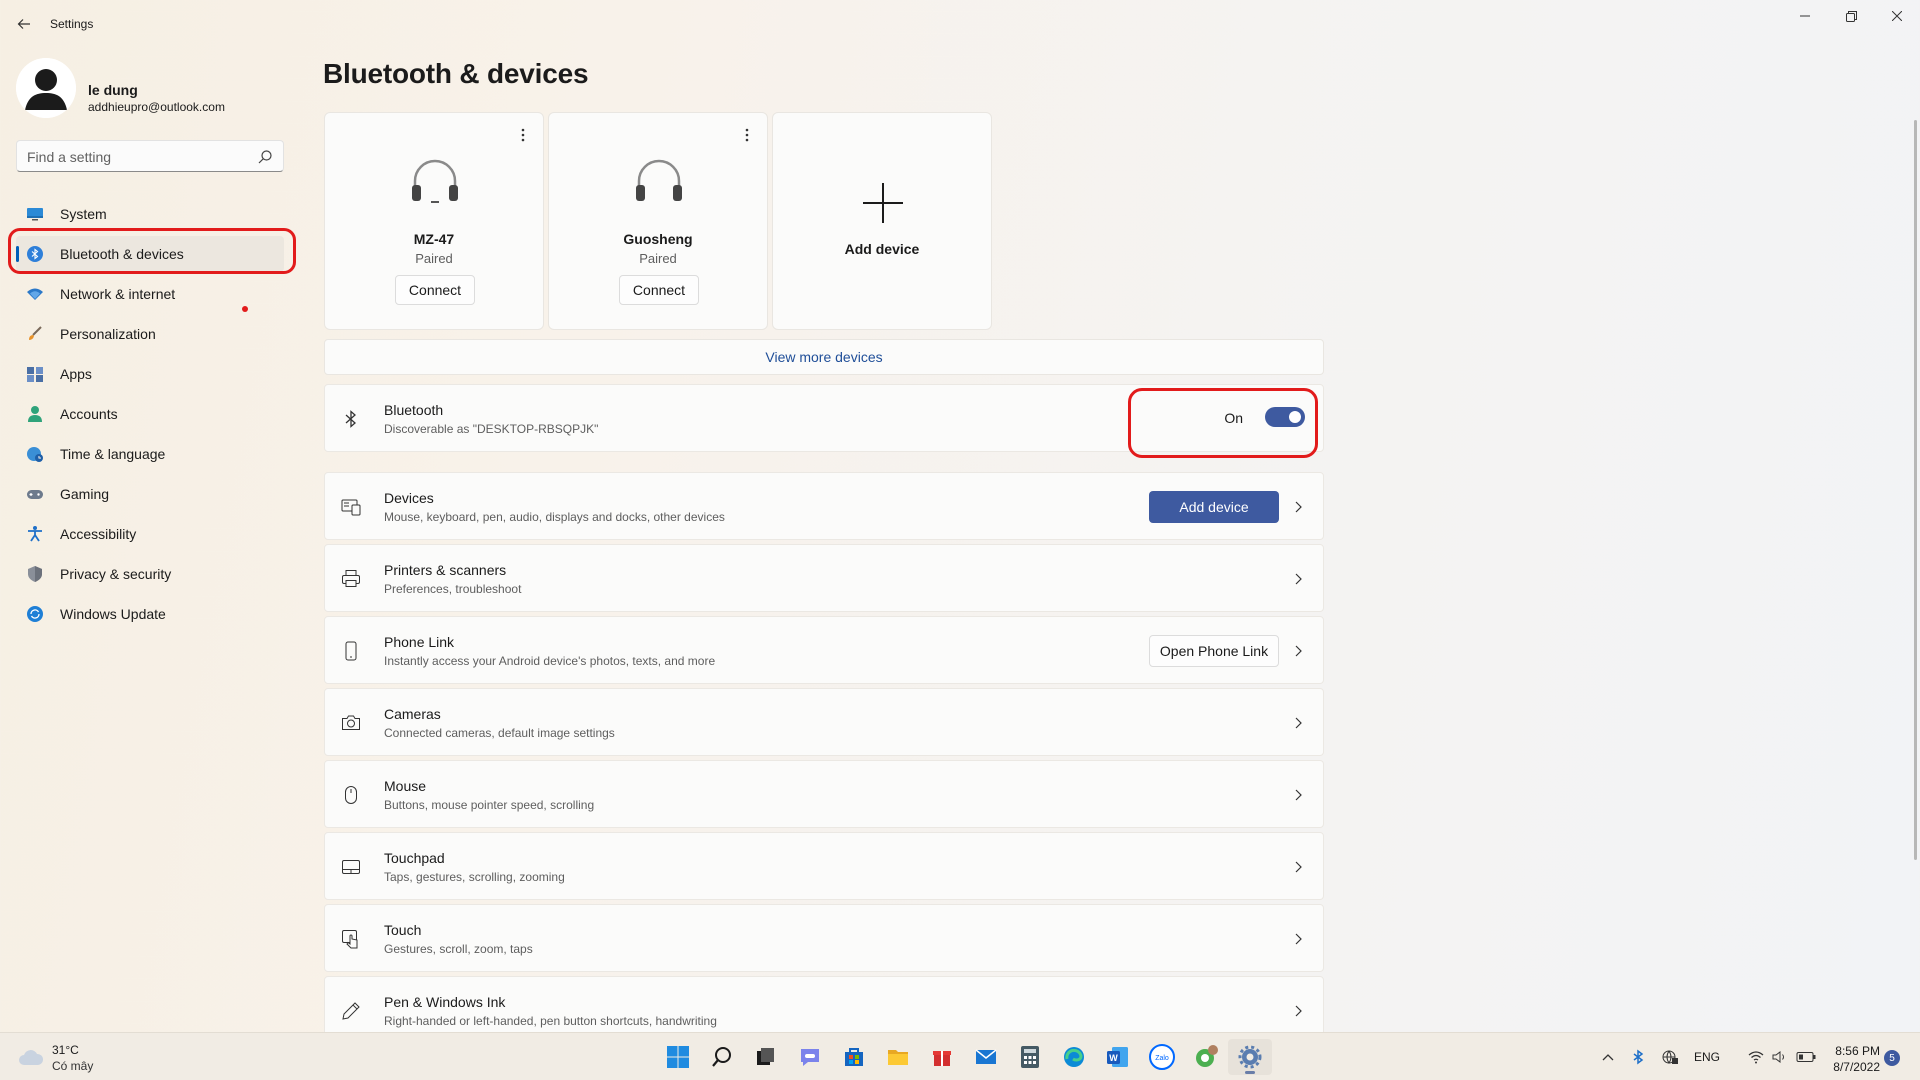 Image resolution: width=1920 pixels, height=1080 pixels. Describe the element at coordinates (658, 239) in the screenshot. I see `device-name: Guosheng` at that location.